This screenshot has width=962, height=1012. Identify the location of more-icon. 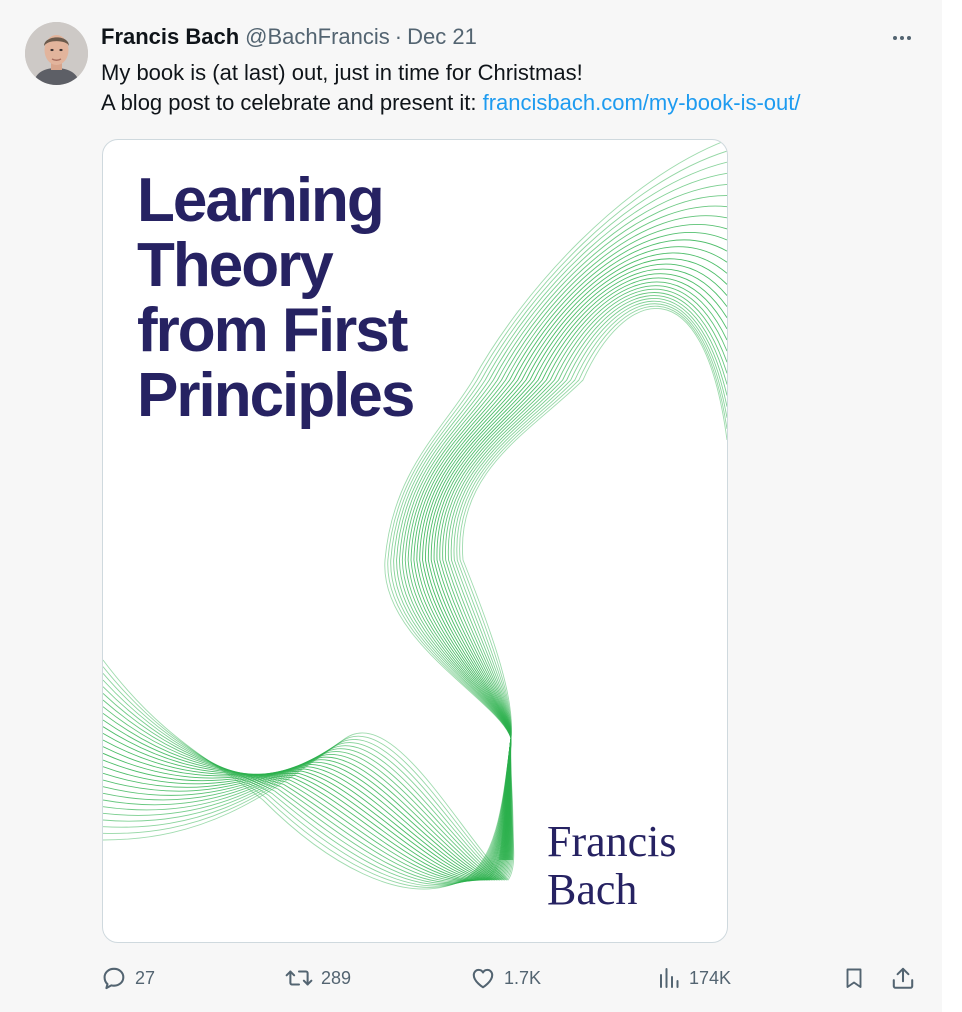
(902, 38).